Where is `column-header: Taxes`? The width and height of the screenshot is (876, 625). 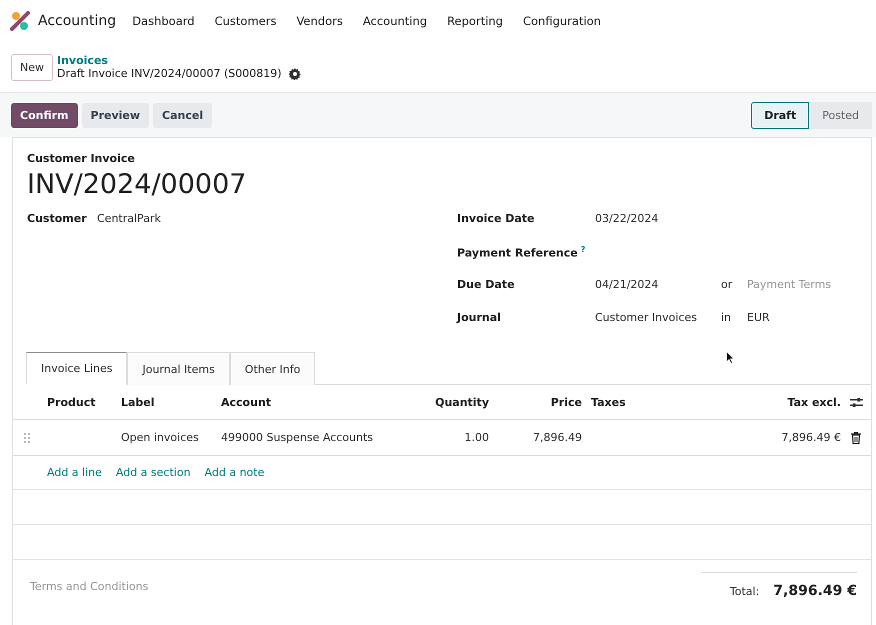
column-header: Taxes is located at coordinates (608, 402).